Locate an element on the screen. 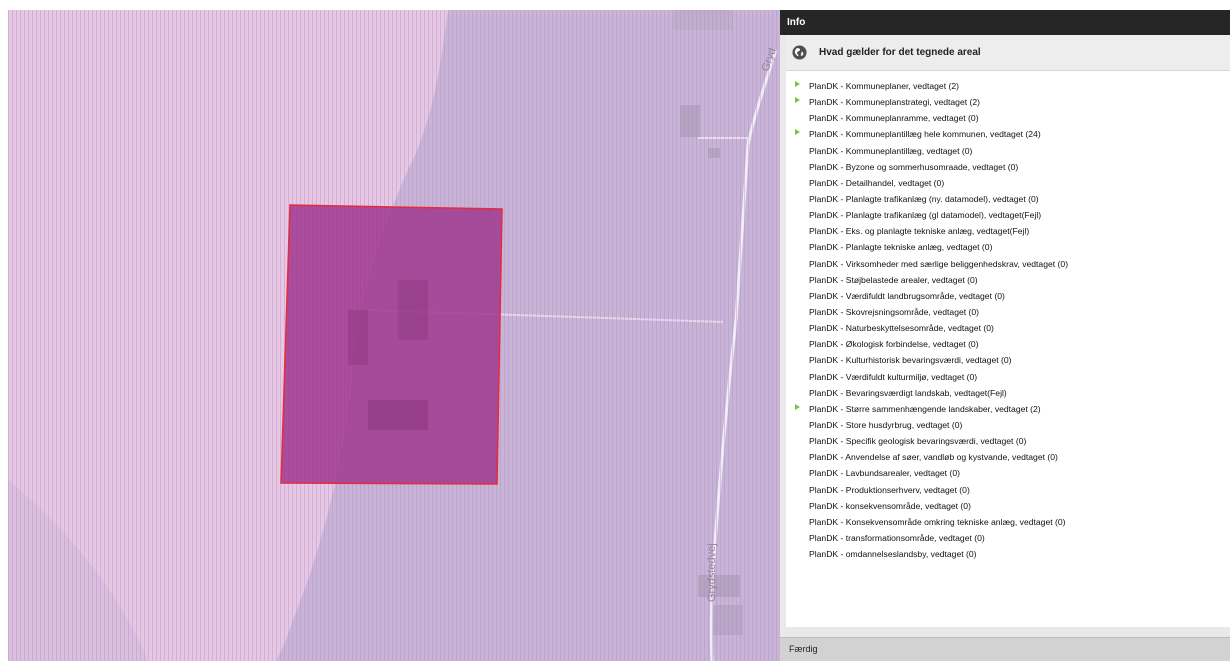  layer-label: PlanDK - konsekvensområde, vedtaget (0) is located at coordinates (890, 505).